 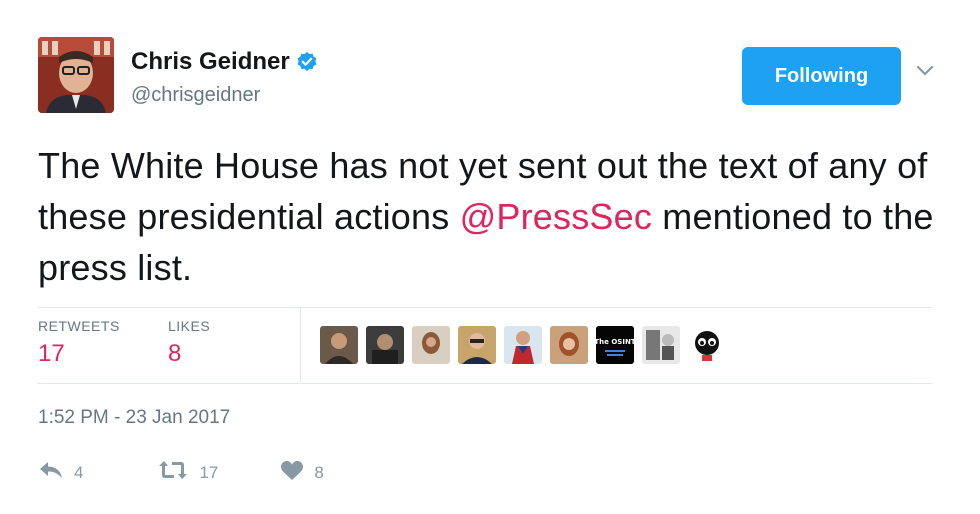 I want to click on heart-icon, so click(x=292, y=472).